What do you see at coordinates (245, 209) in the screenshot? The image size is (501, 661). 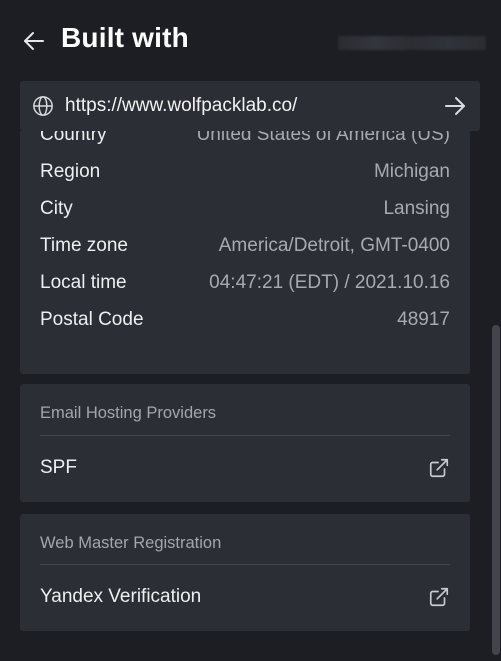 I see `geo-row-city: City Lansing` at bounding box center [245, 209].